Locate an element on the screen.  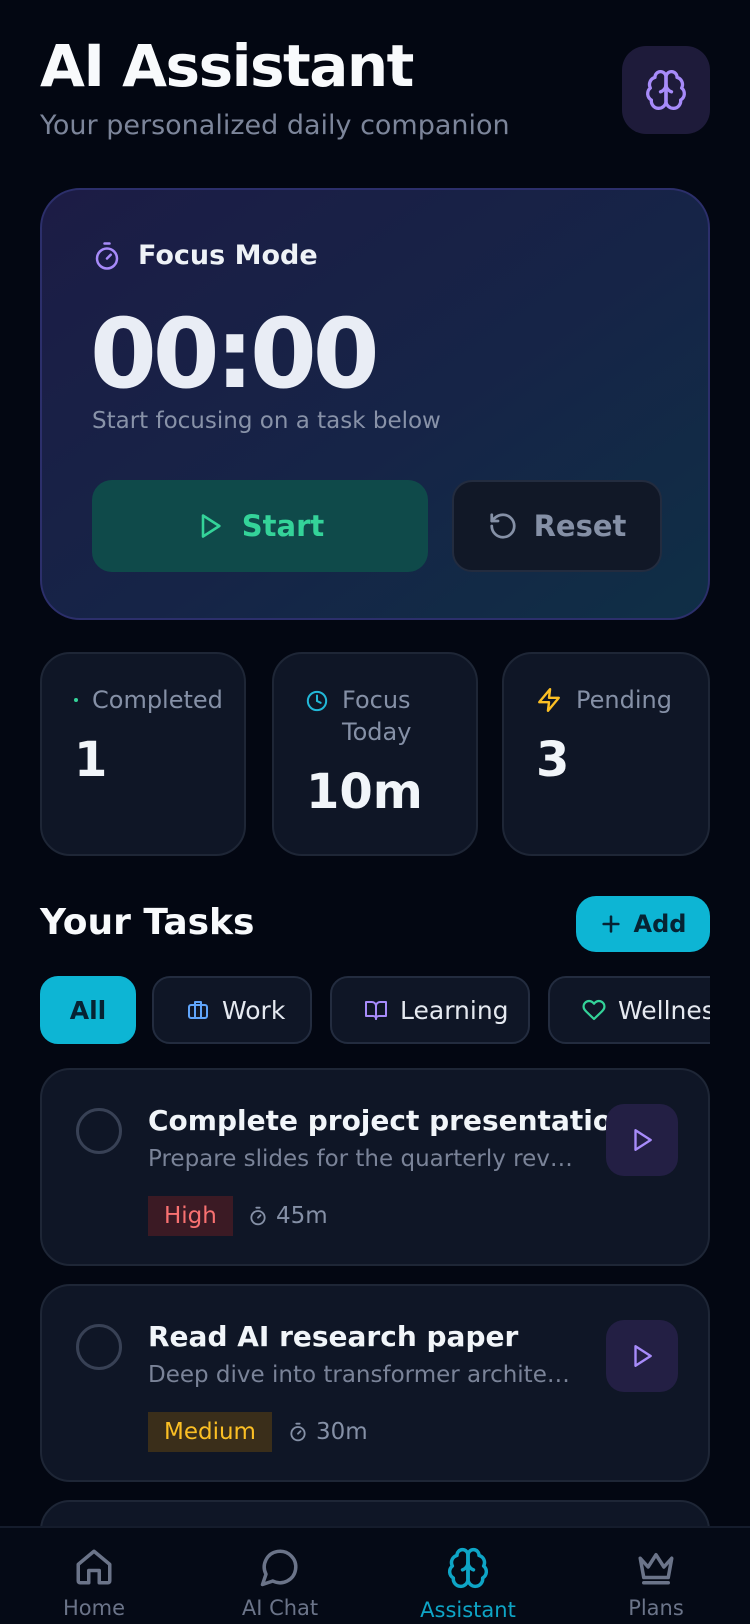
priority-badge: High is located at coordinates (190, 1216).